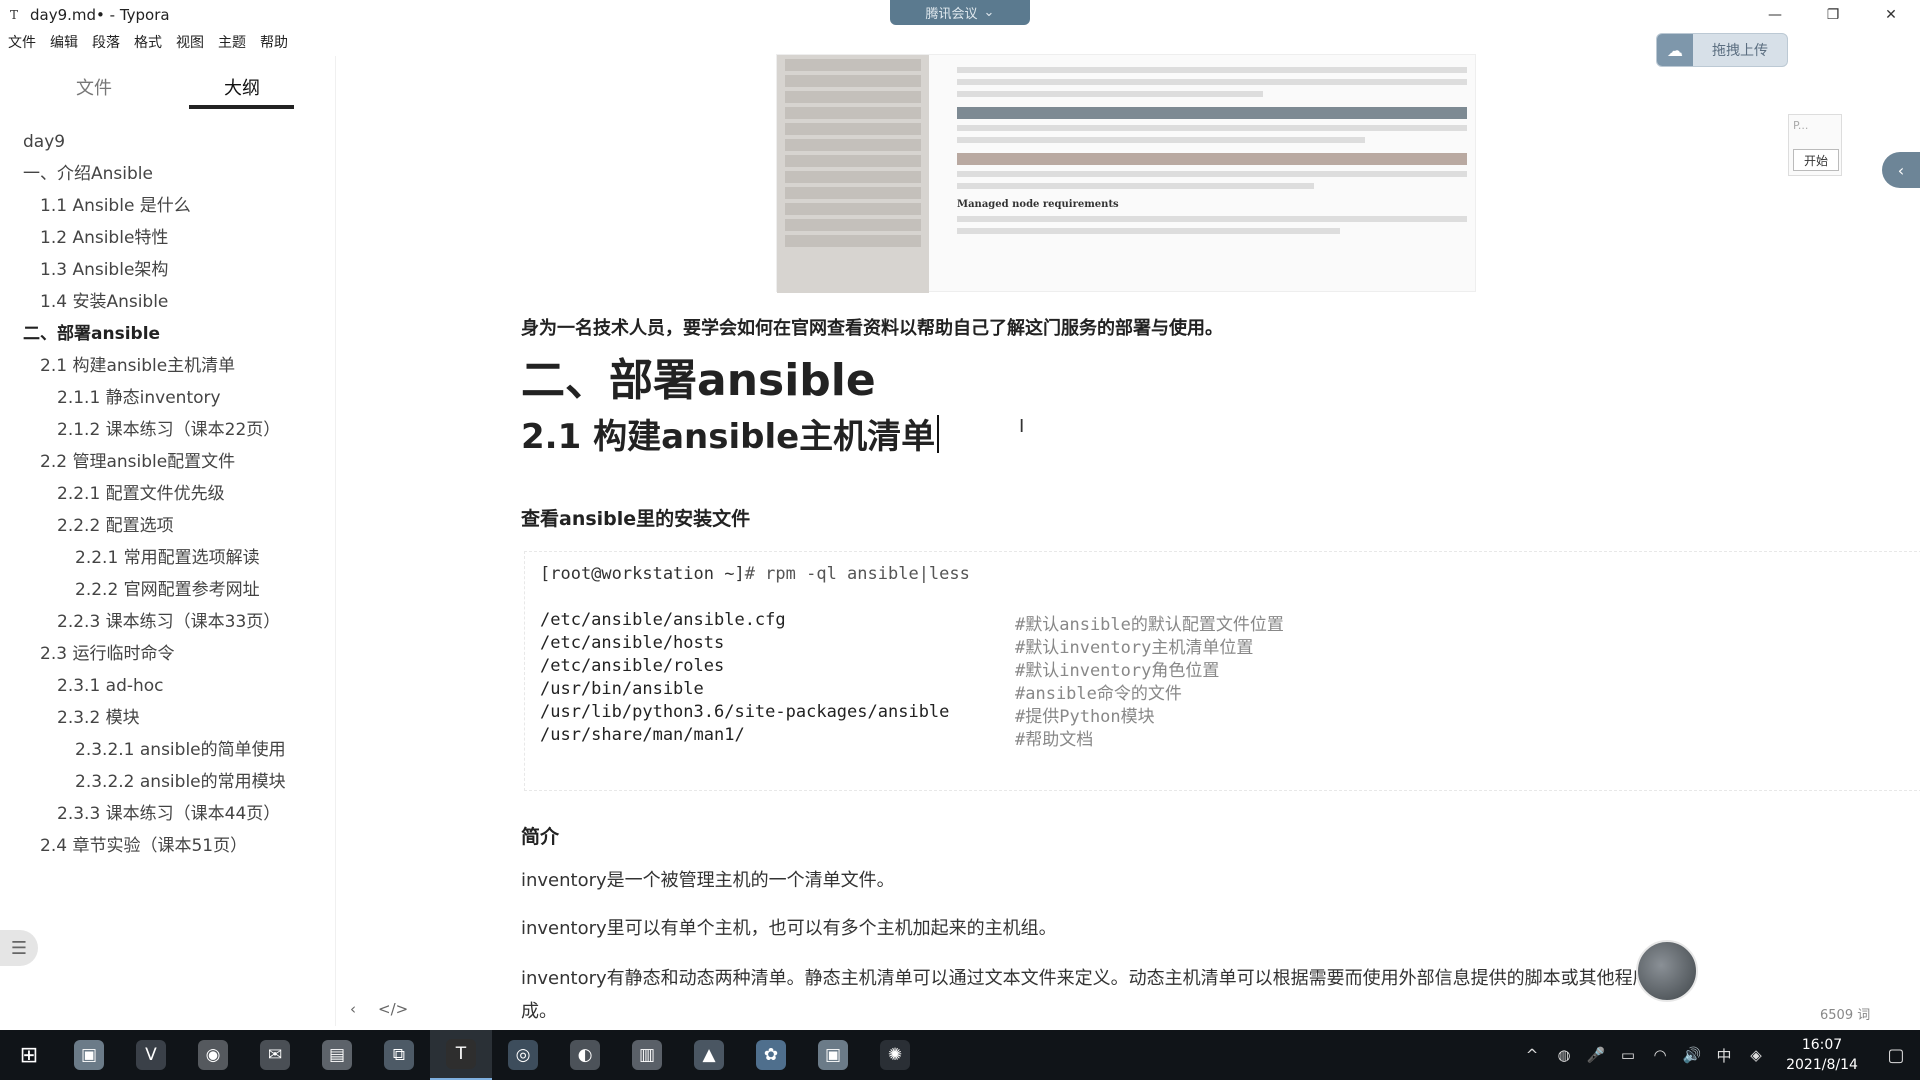 The height and width of the screenshot is (1080, 1920). Describe the element at coordinates (1675, 50) in the screenshot. I see `cloud-upload-icon: ☁` at that location.